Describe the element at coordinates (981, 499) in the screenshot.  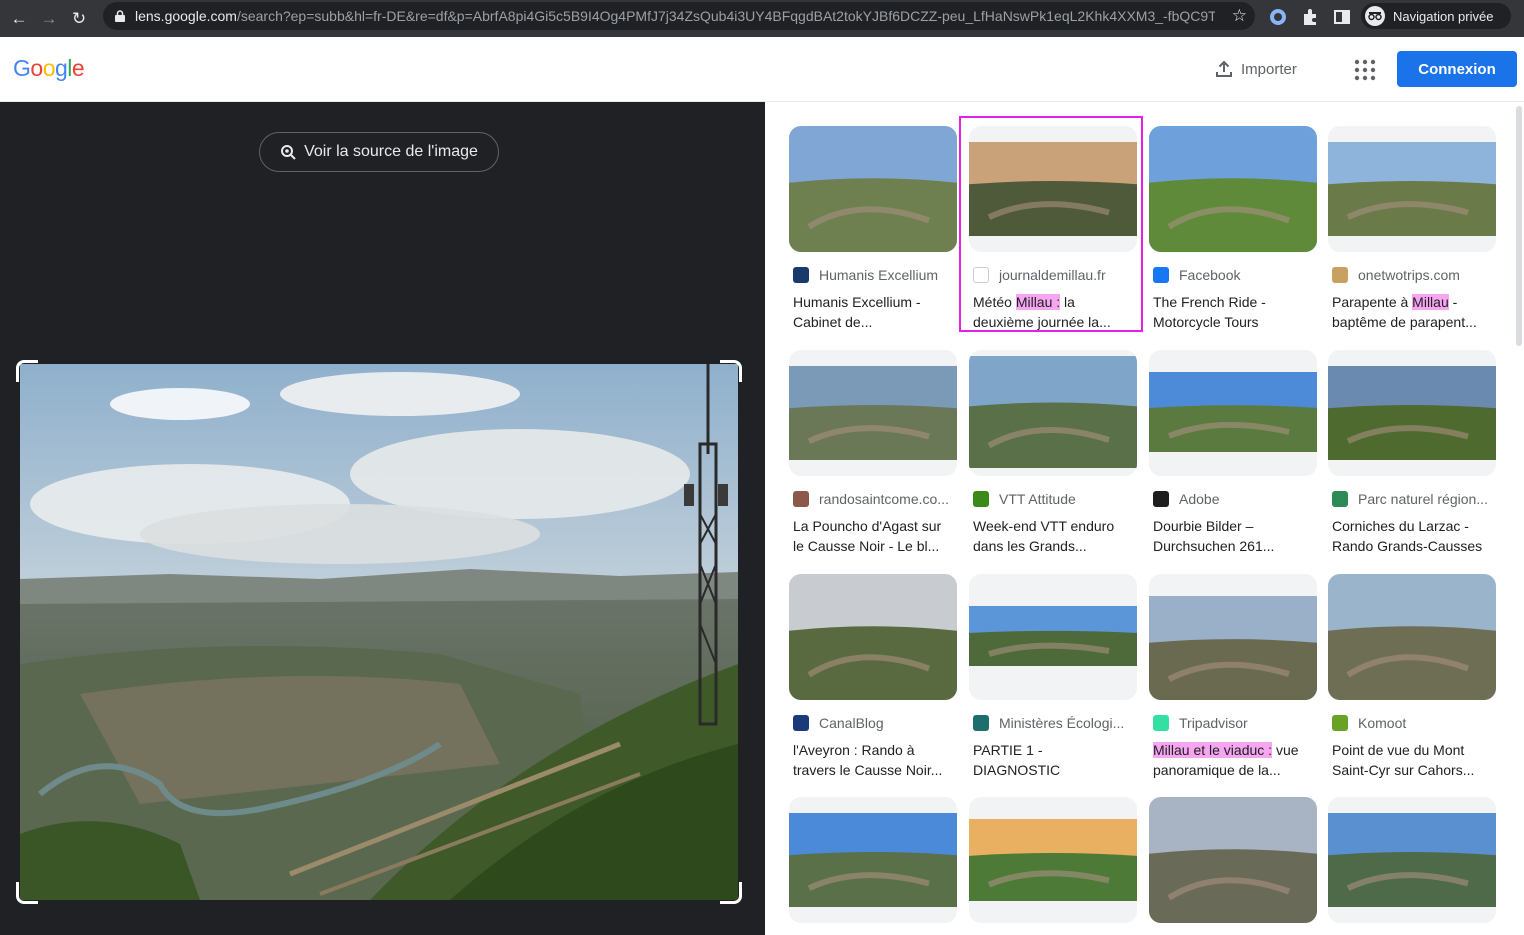
I see `vtt-attitude-logo-icon` at that location.